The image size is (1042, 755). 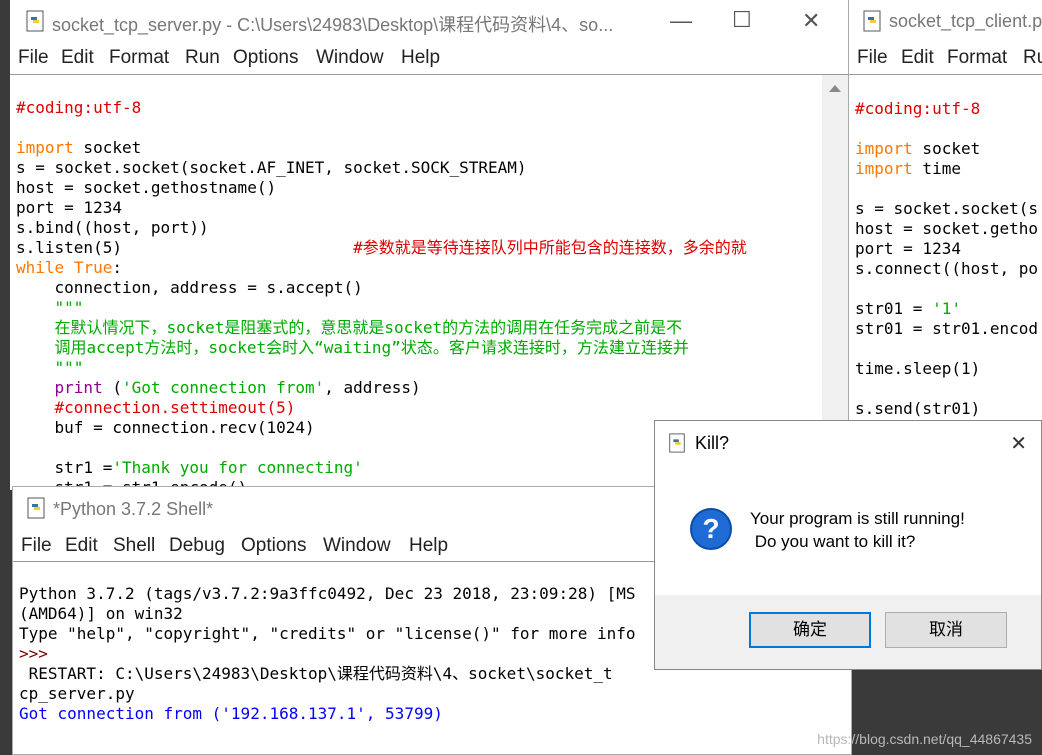 I want to click on scroll-up-arrow-icon, so click(x=835, y=88).